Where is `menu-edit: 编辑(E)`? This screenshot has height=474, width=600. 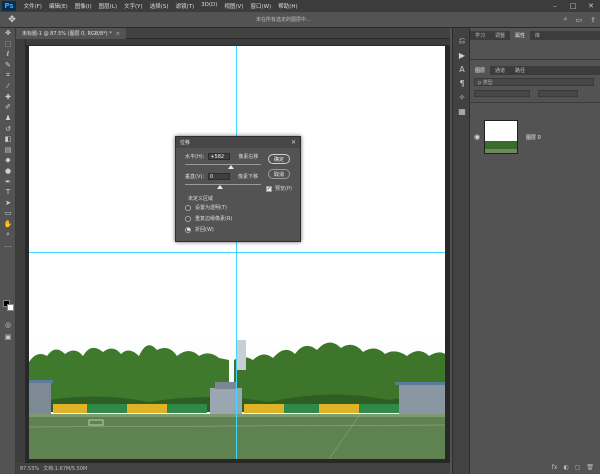 menu-edit: 编辑(E) is located at coordinates (58, 6).